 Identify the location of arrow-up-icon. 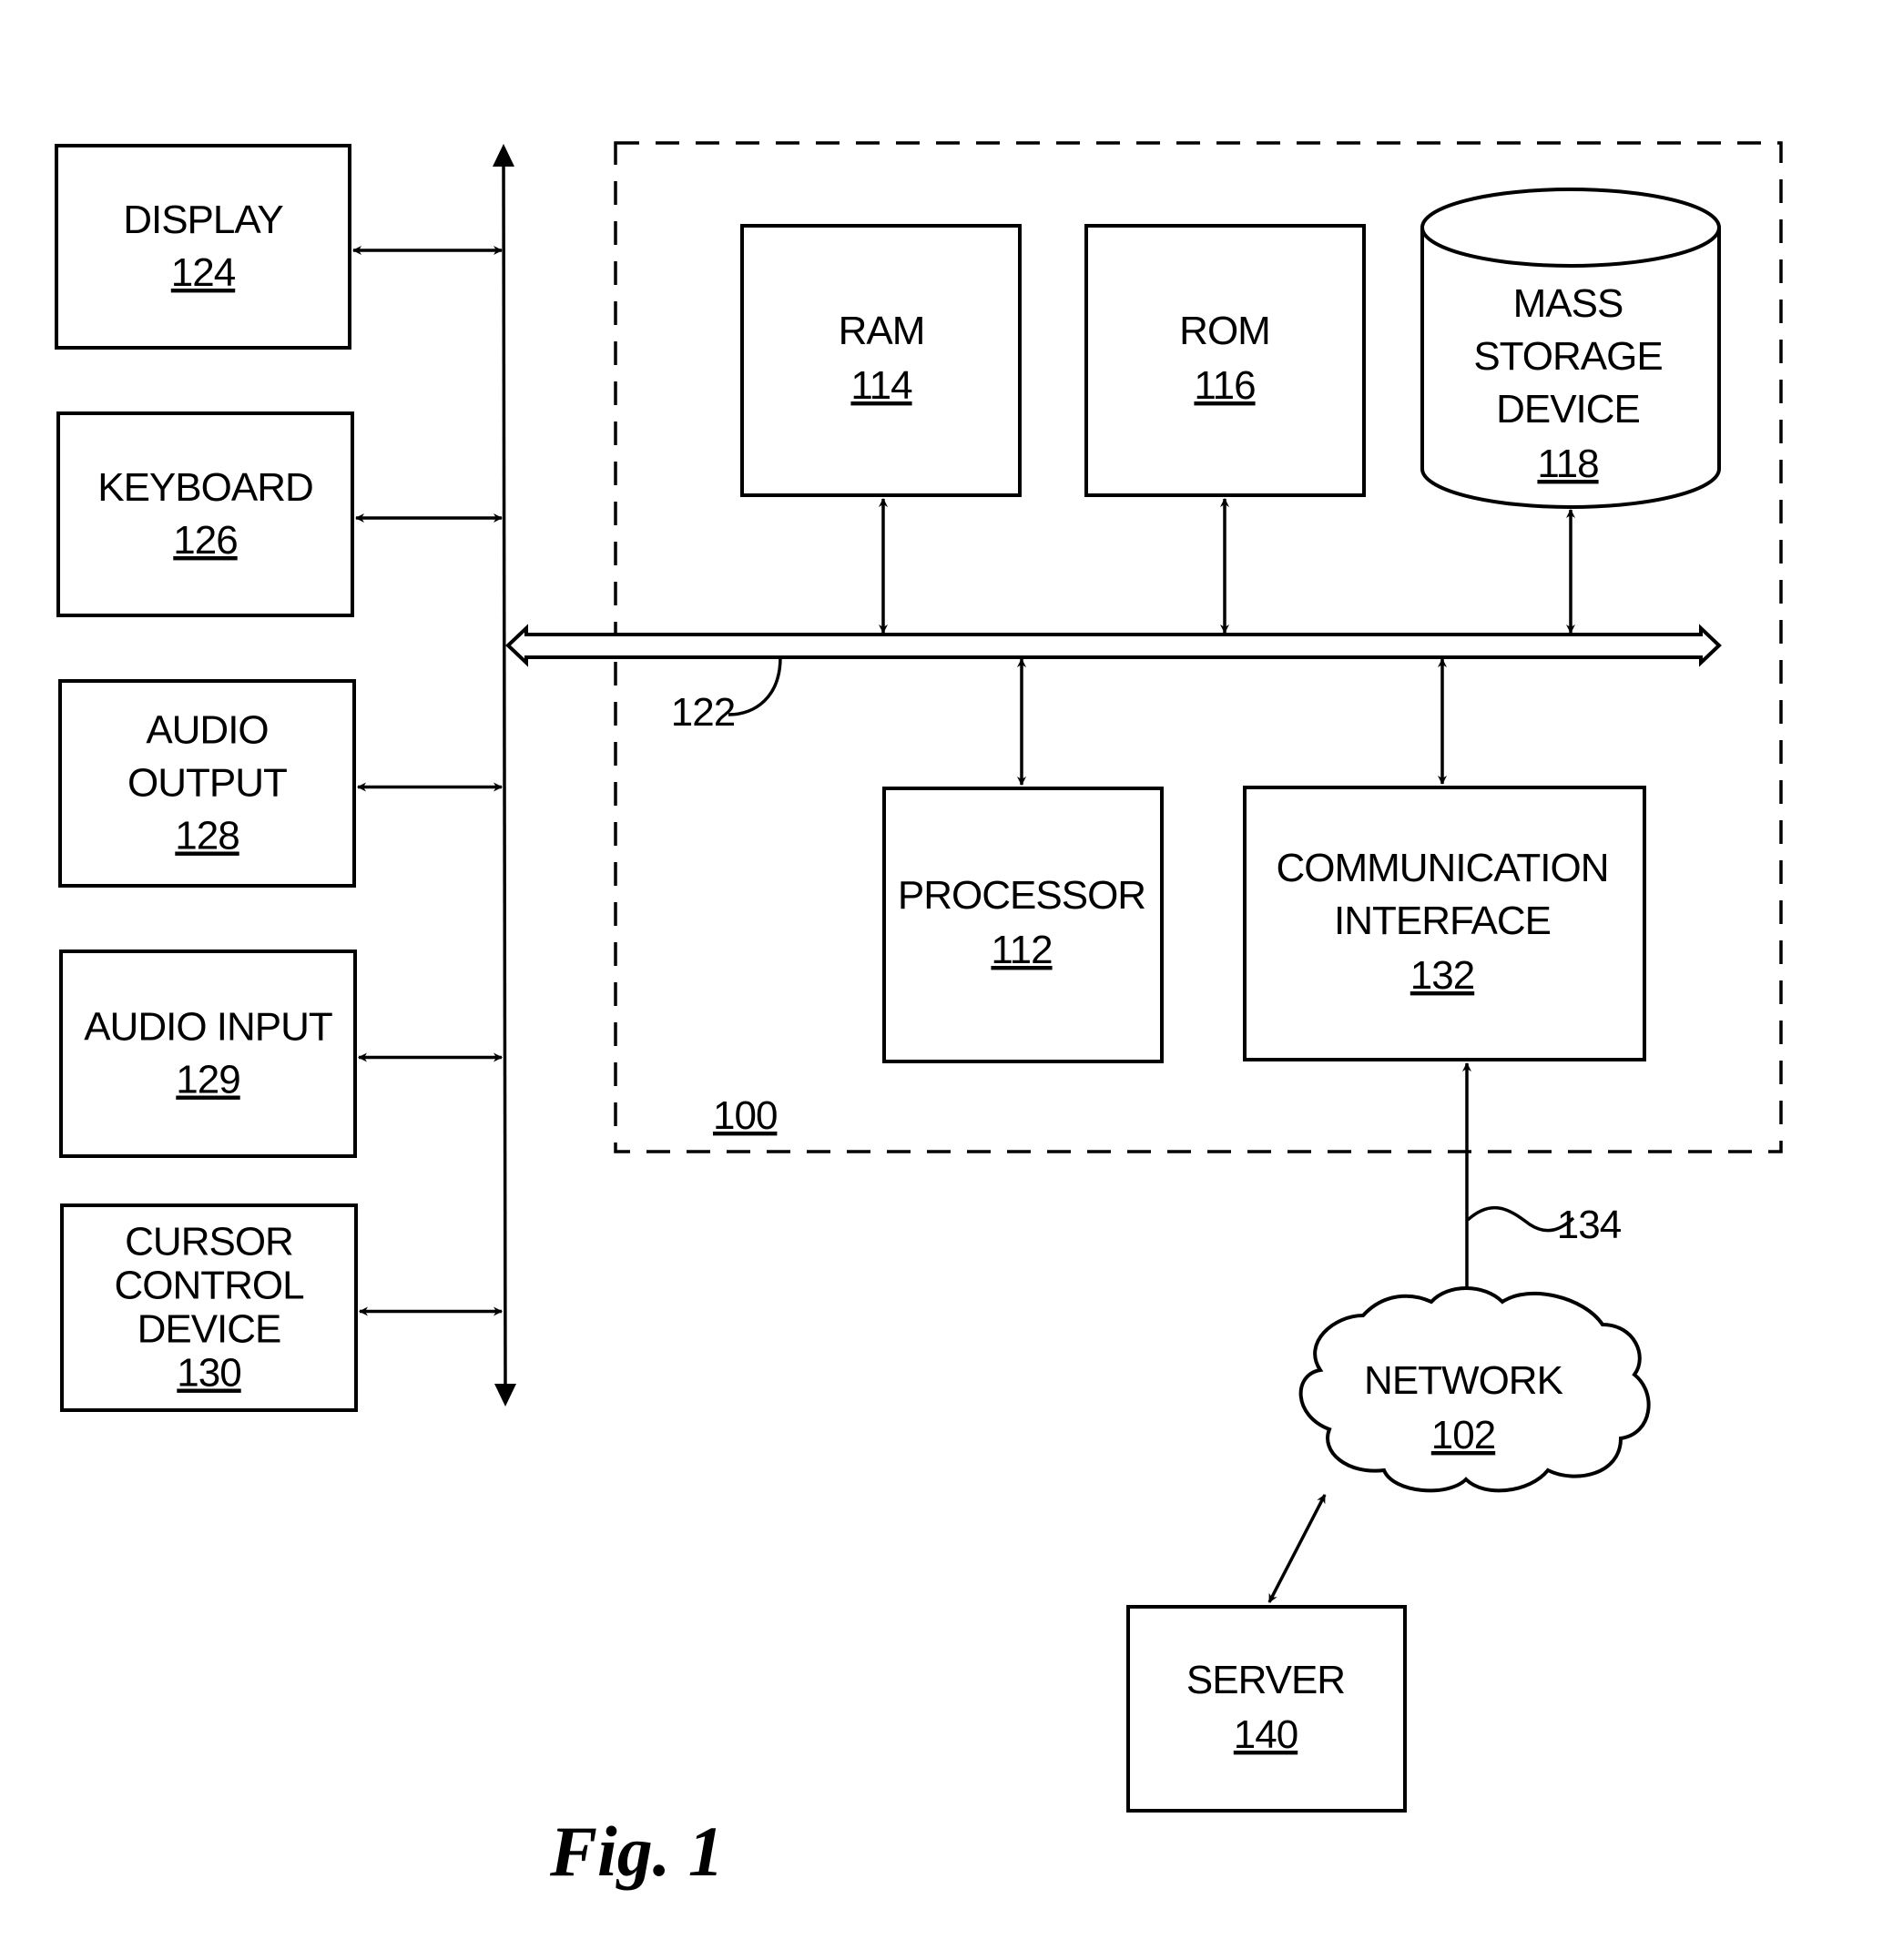
(504, 155).